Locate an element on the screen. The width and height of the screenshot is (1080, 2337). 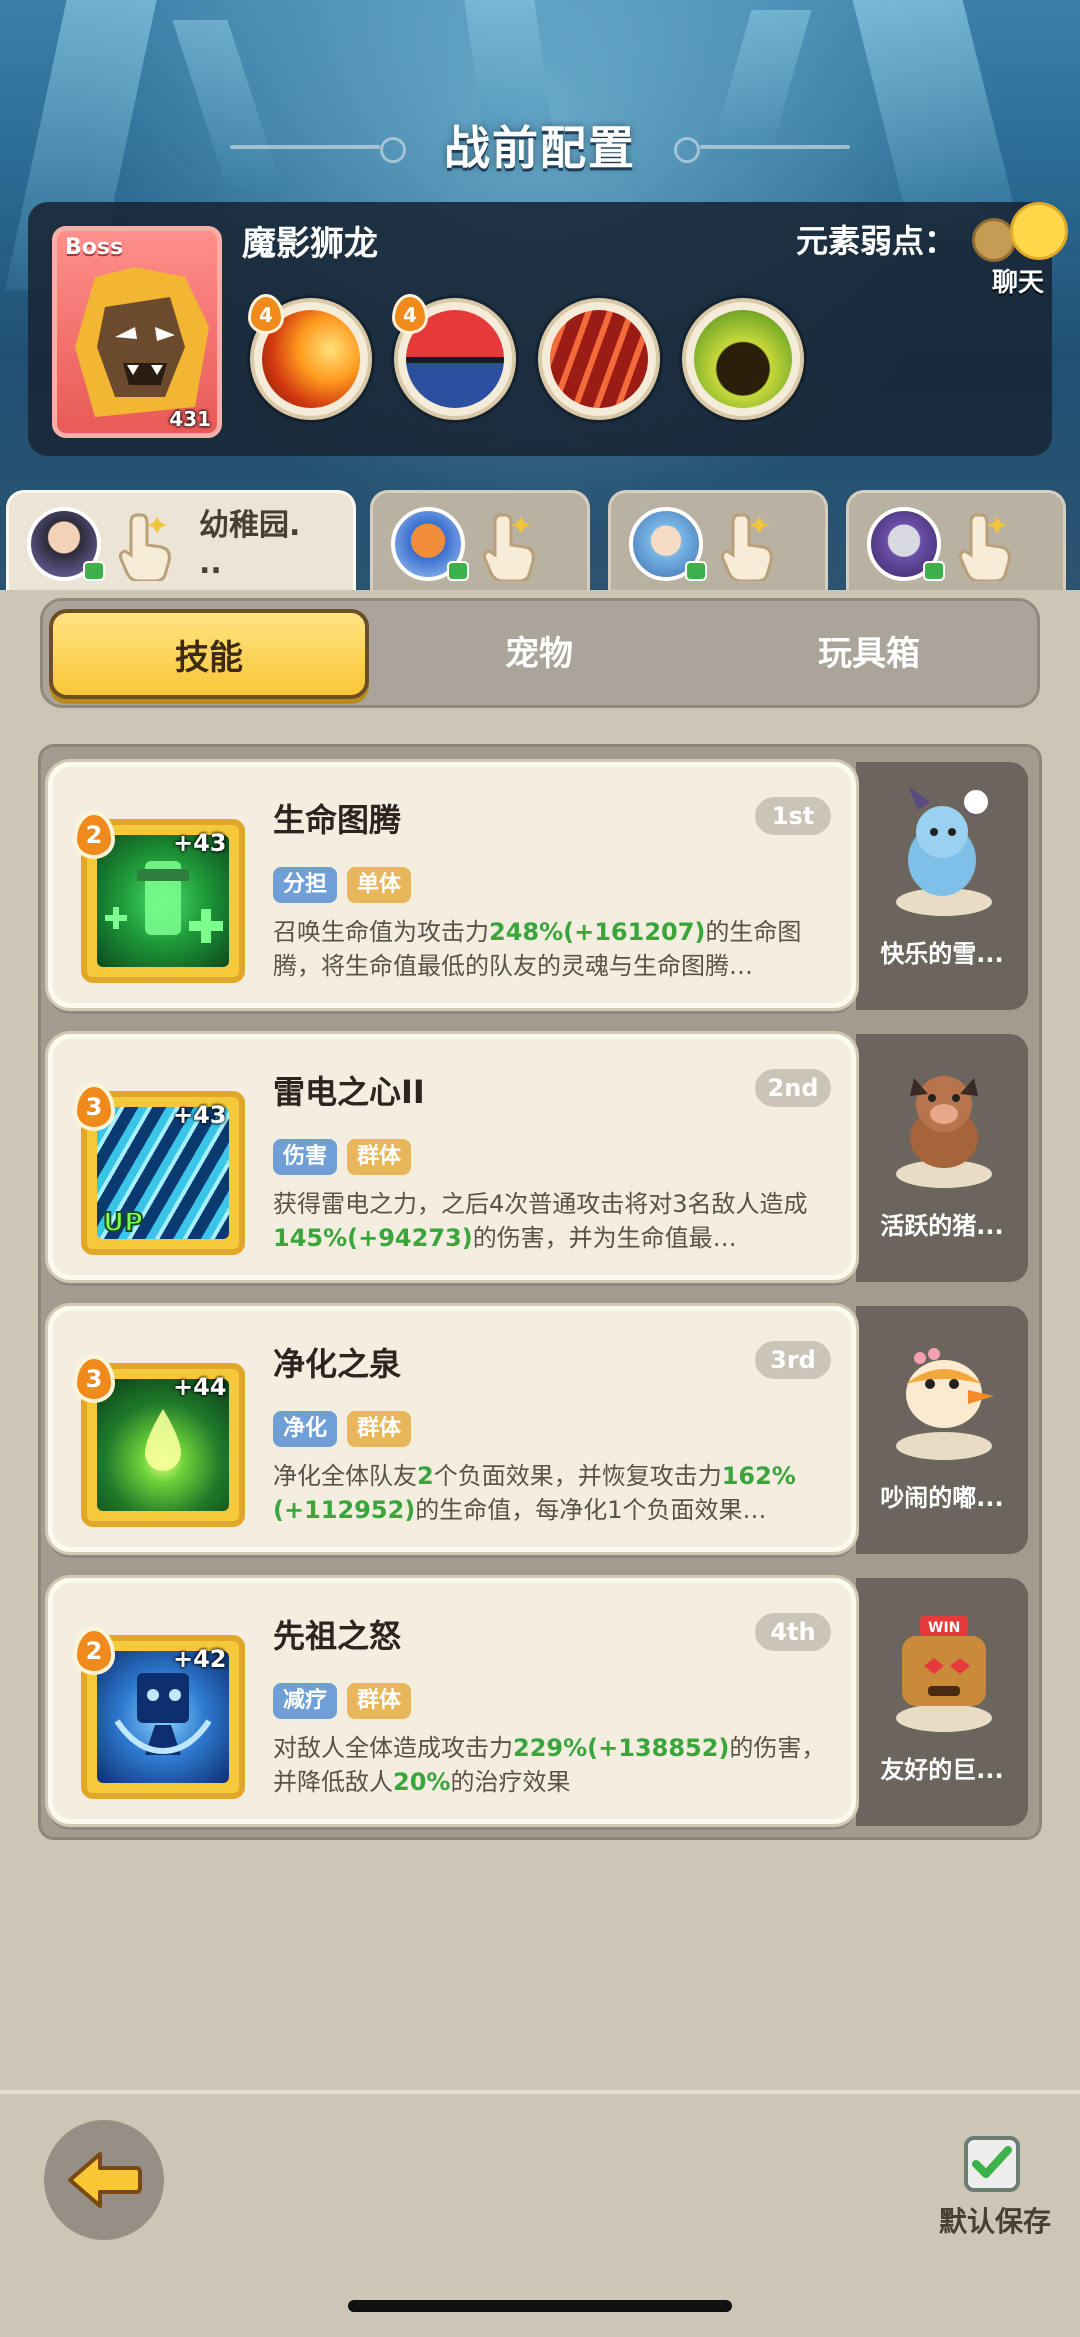
home-indicator is located at coordinates (540, 2306).